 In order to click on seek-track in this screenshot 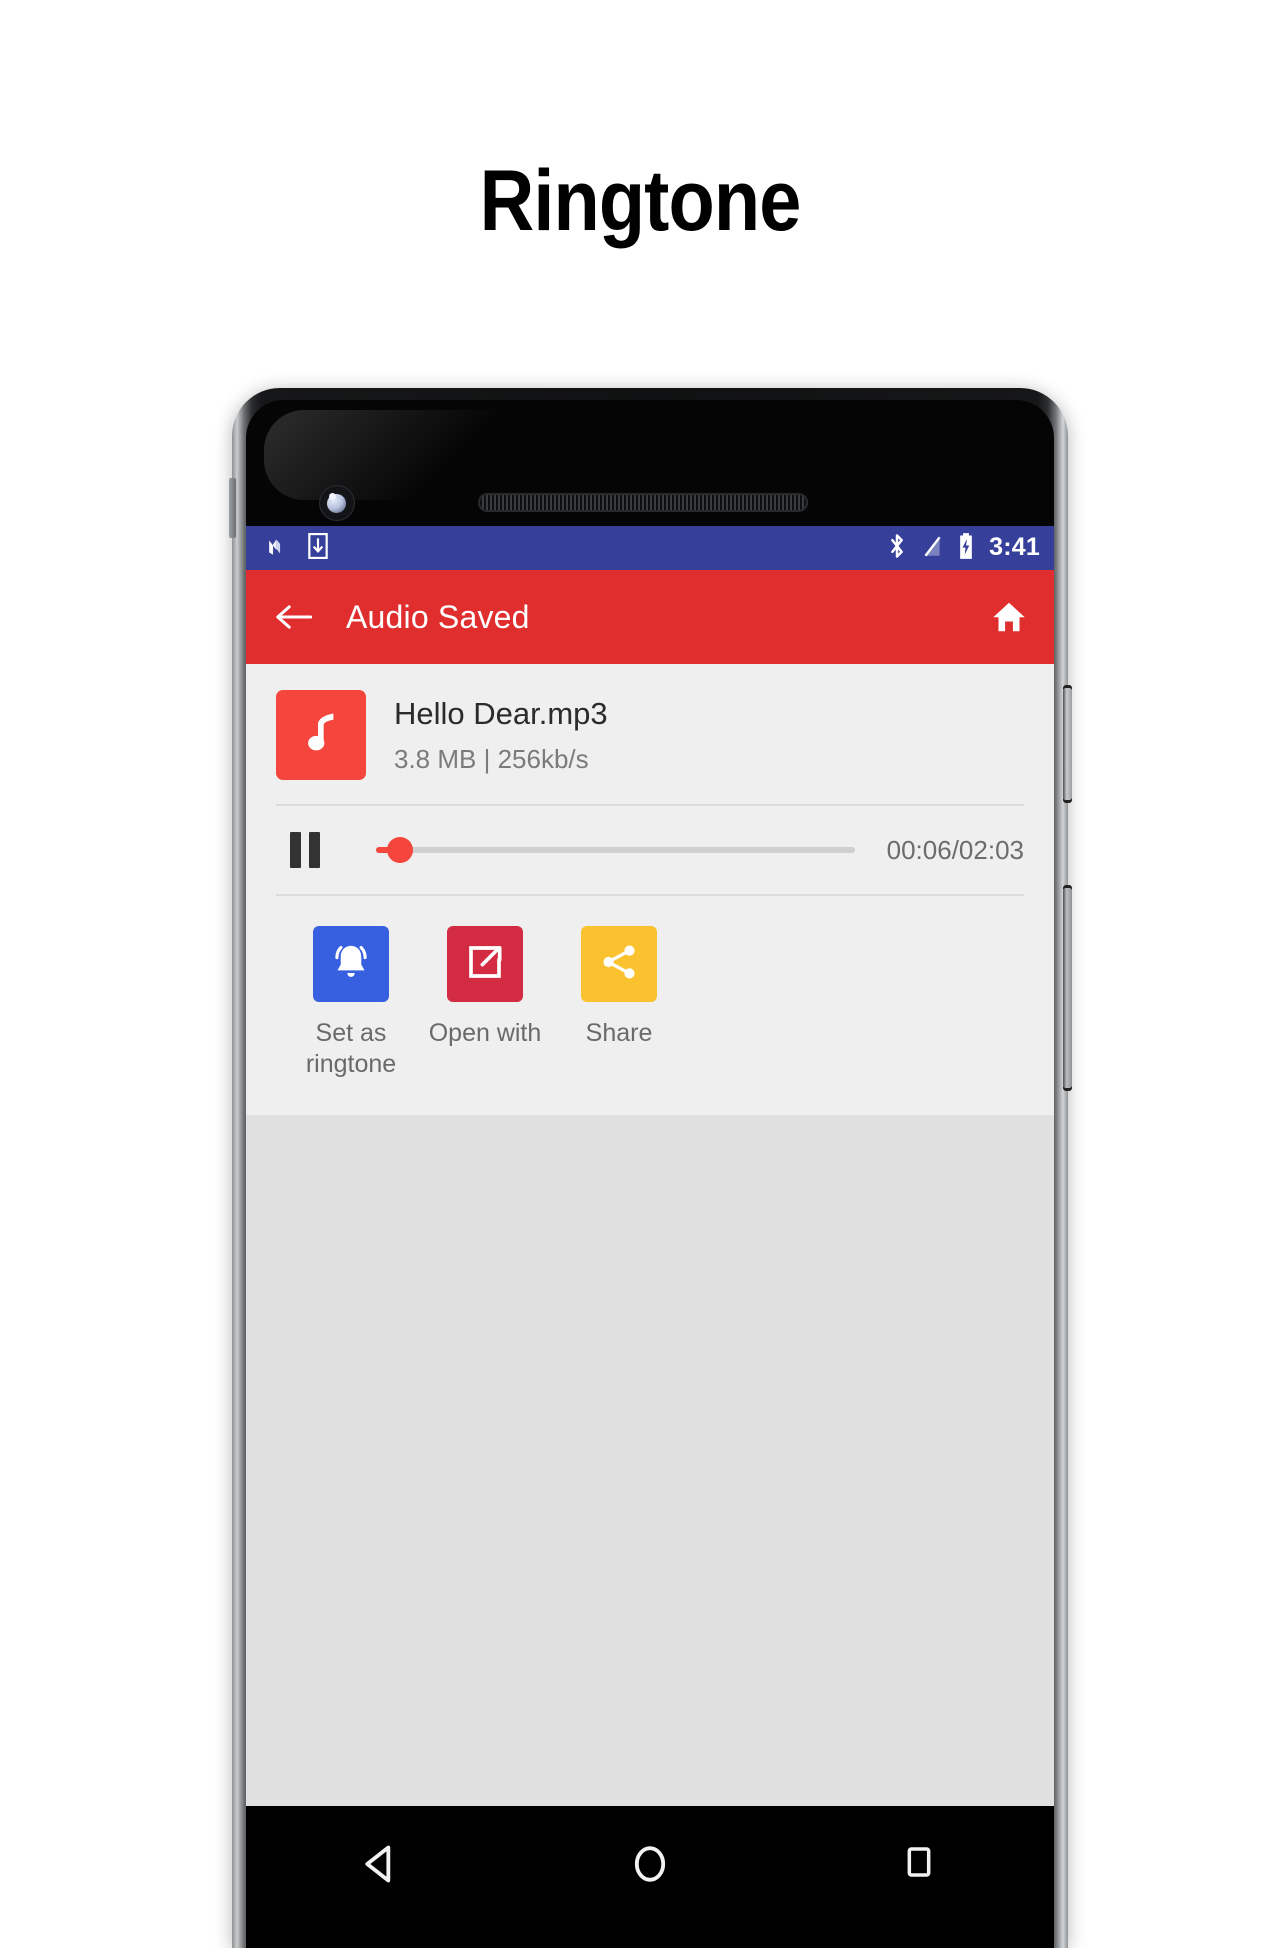, I will do `click(615, 850)`.